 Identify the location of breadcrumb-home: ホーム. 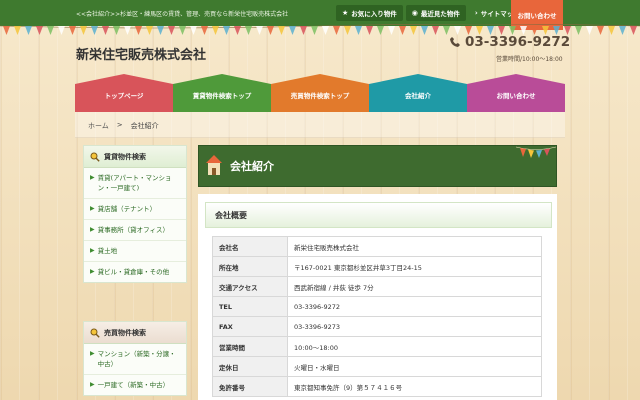
(98, 126).